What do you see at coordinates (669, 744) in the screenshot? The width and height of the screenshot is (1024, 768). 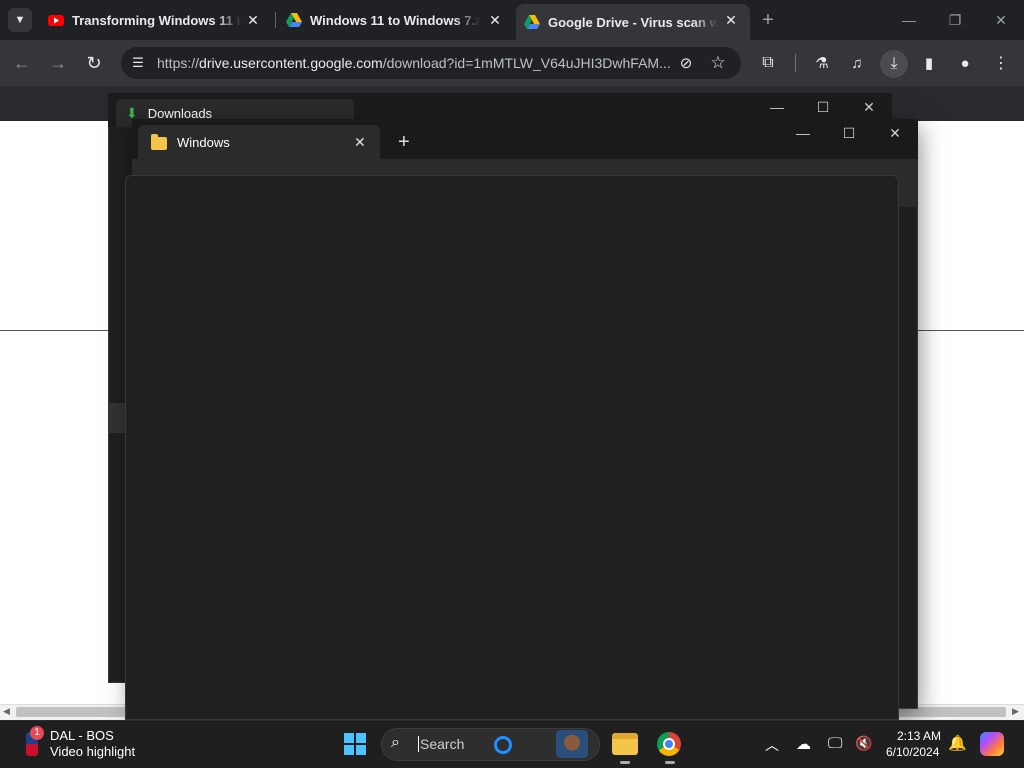 I see `chrome-taskbar-icon` at bounding box center [669, 744].